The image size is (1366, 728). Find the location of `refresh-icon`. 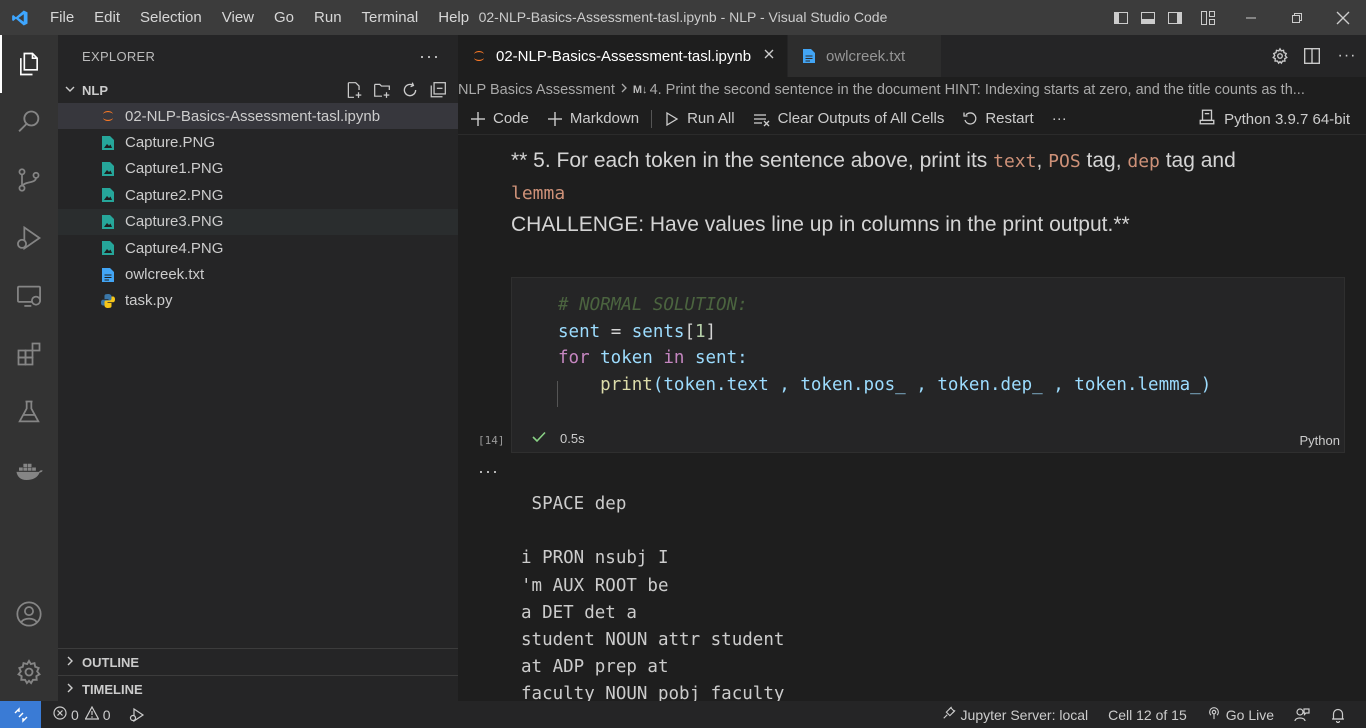

refresh-icon is located at coordinates (410, 90).